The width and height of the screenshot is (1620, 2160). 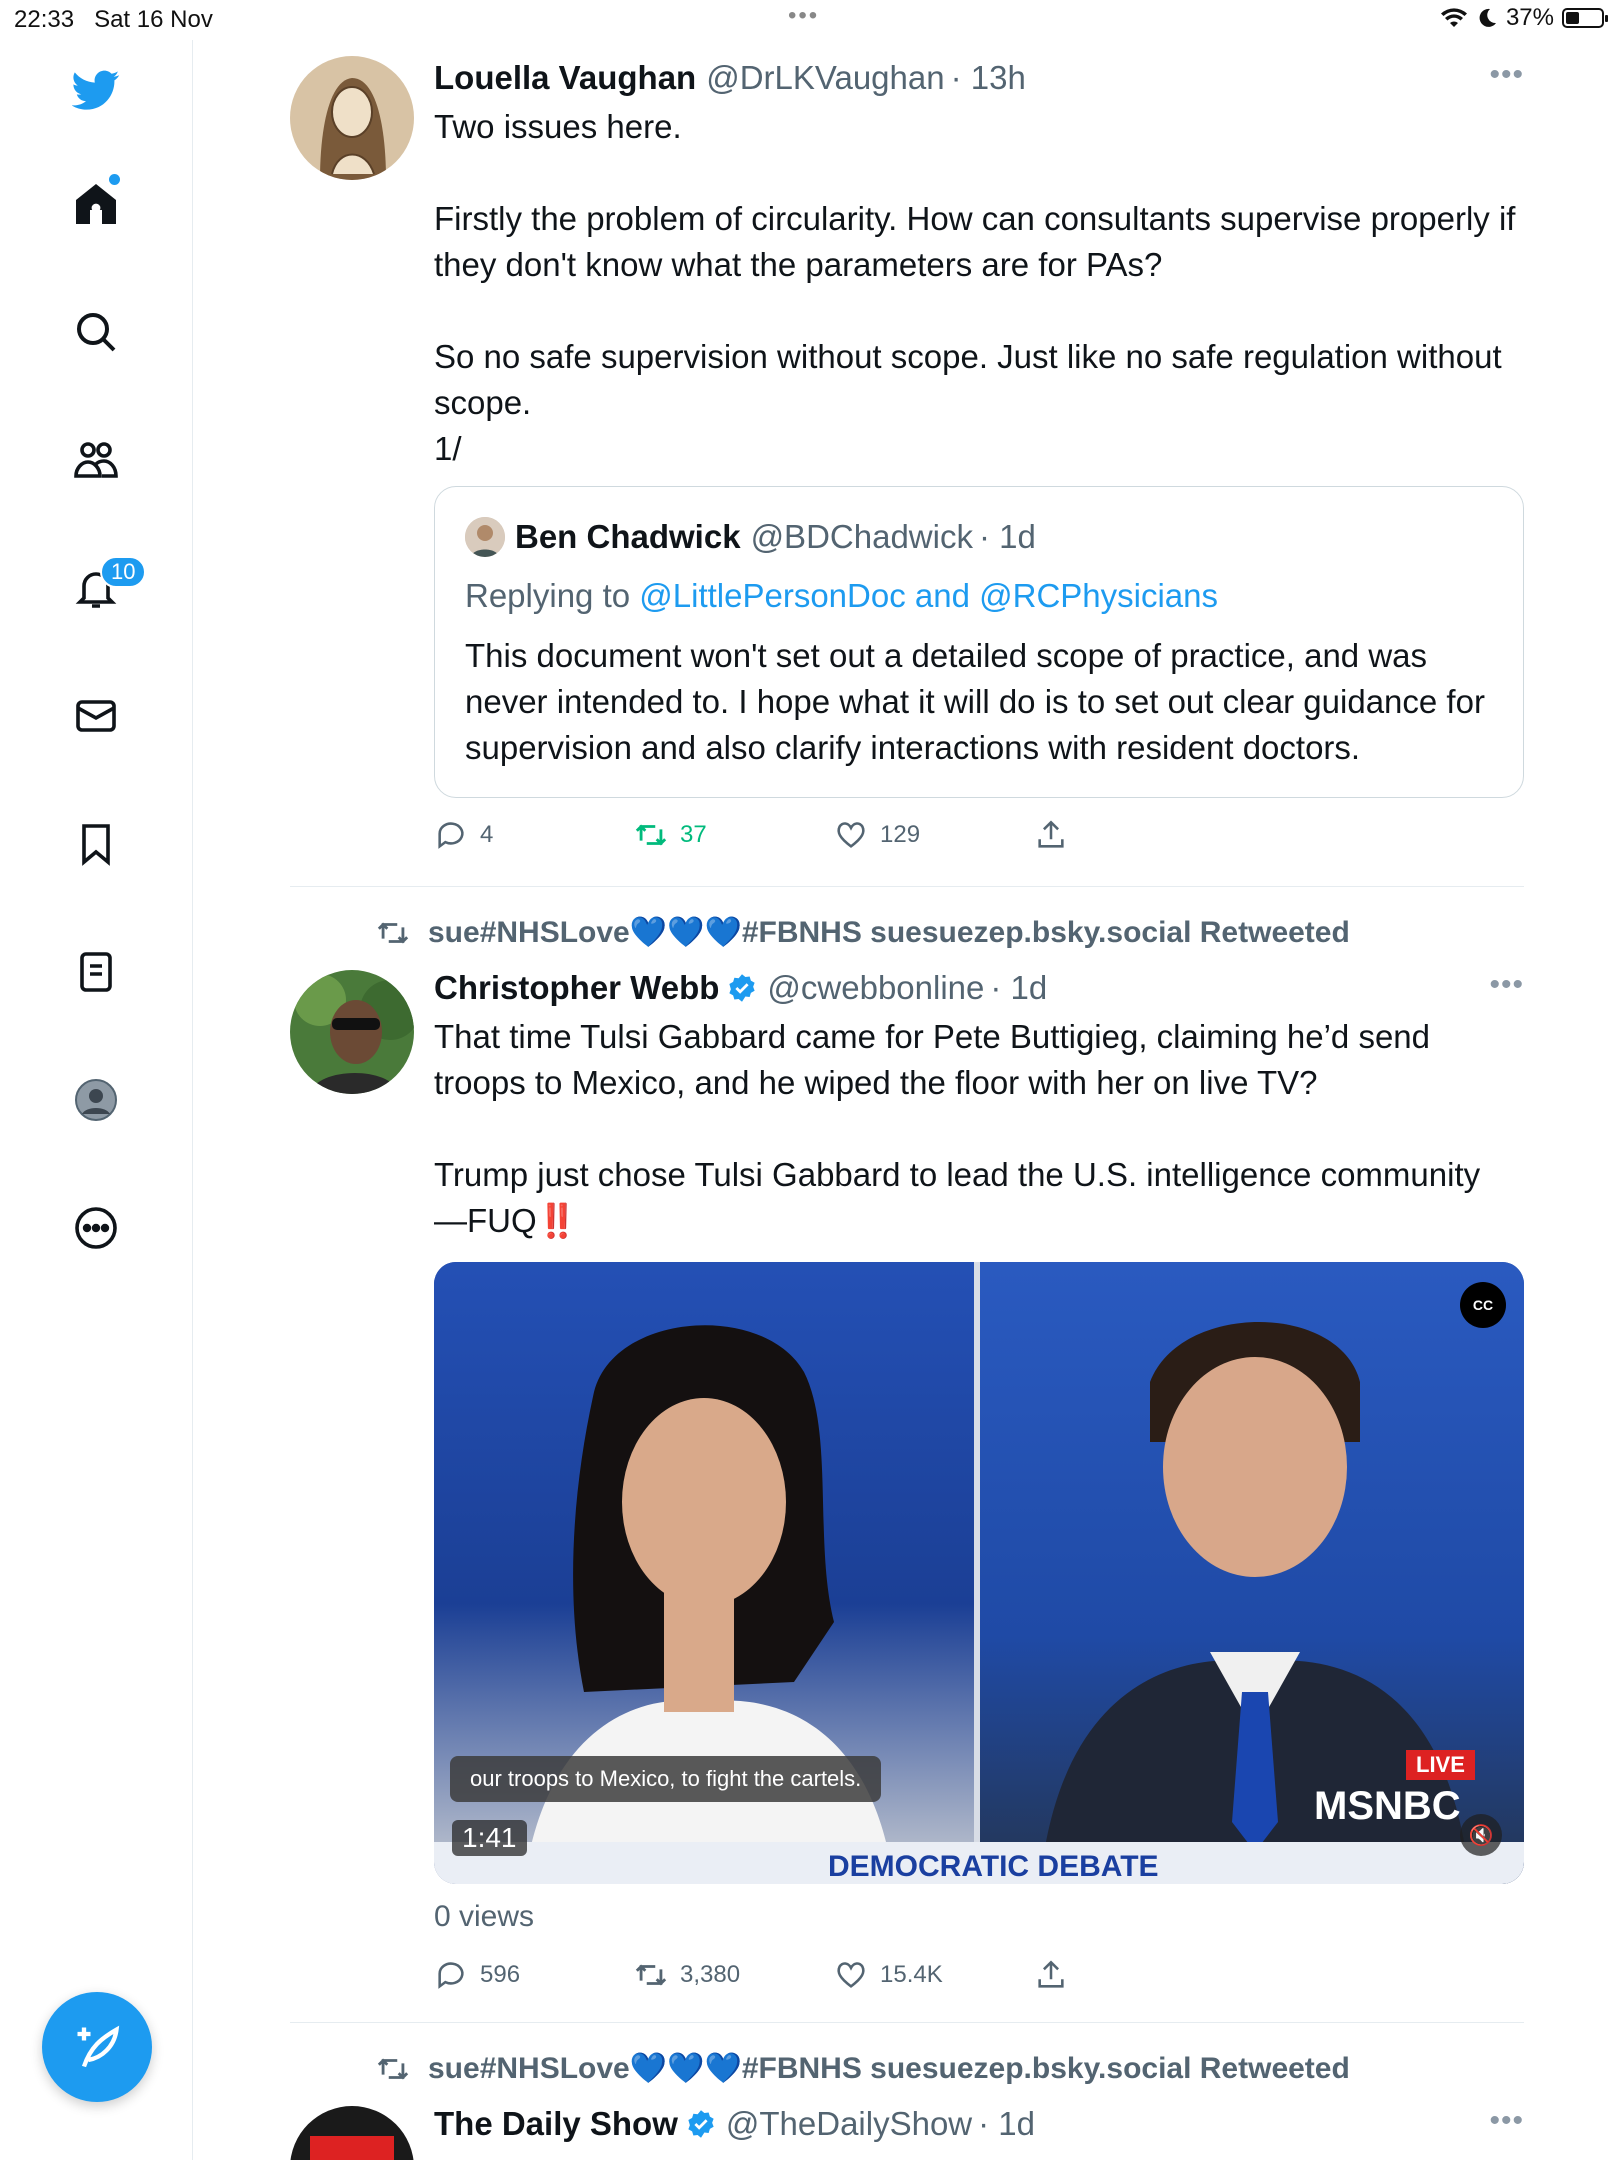 I want to click on retweet-button: 3,380, so click(x=734, y=1975).